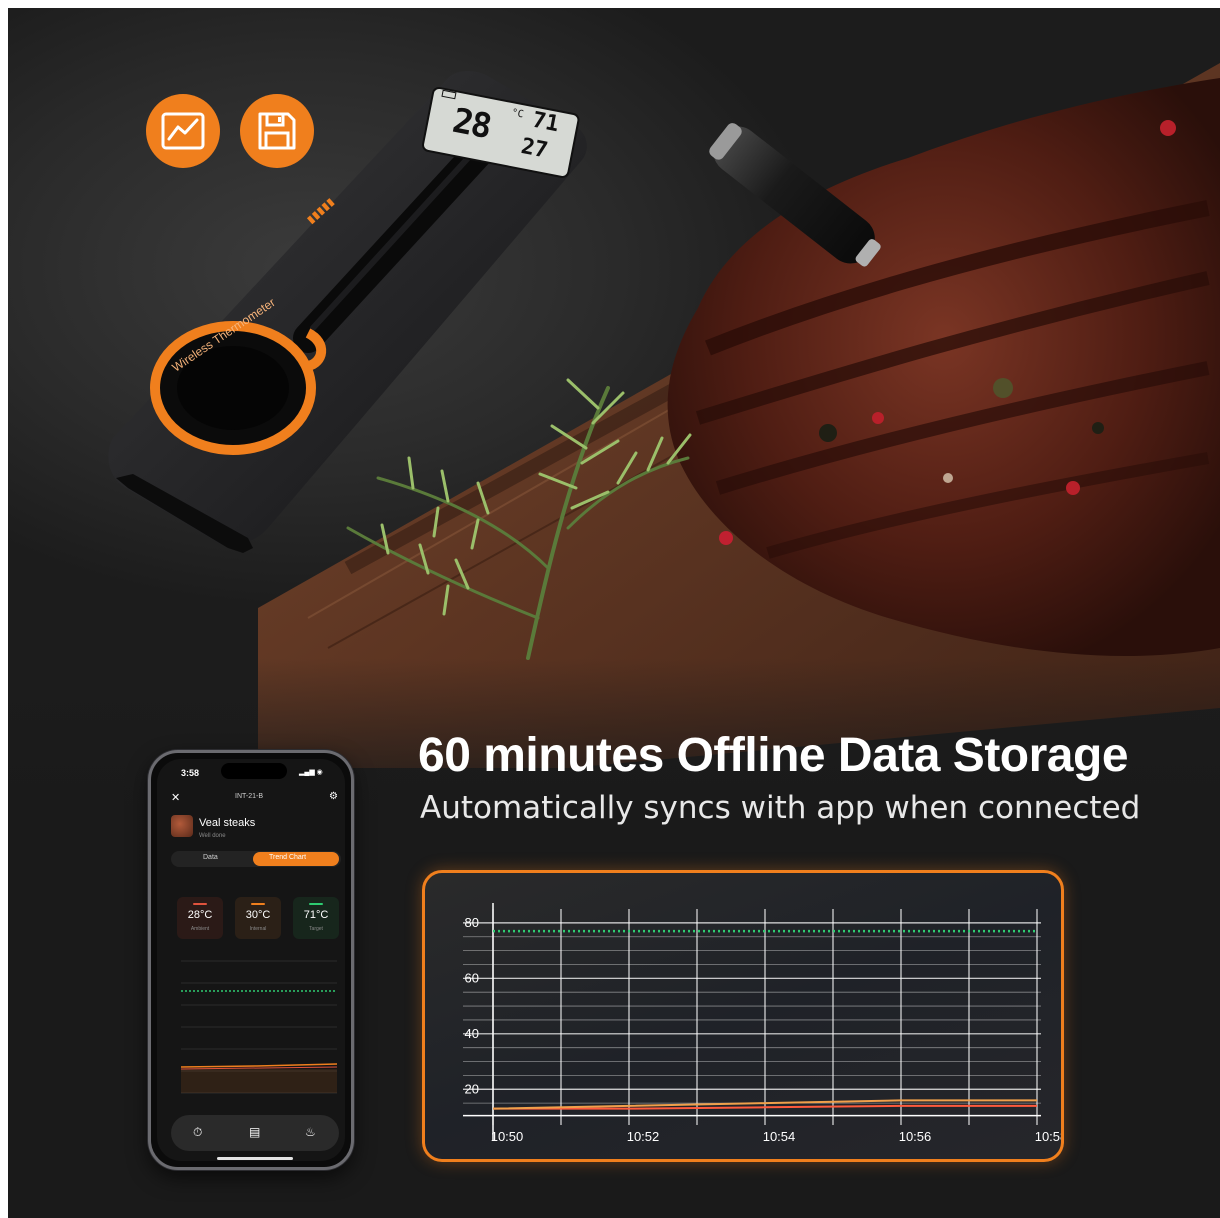 This screenshot has width=1220, height=1218. I want to click on lcd-right-top-value: 71, so click(546, 122).